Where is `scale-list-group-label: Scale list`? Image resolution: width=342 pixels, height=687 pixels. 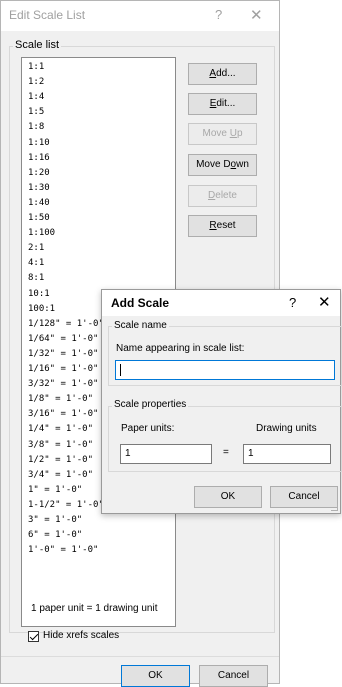
scale-list-group-label: Scale list is located at coordinates (37, 45).